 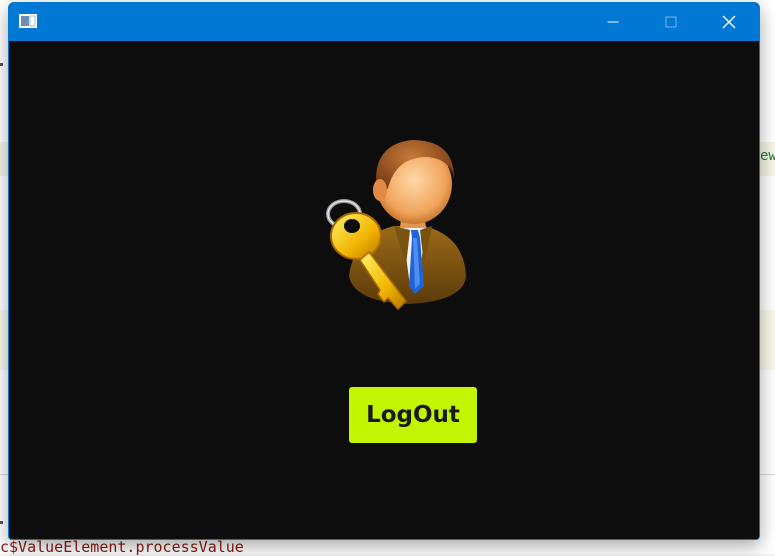 I want to click on close-button, so click(x=729, y=22).